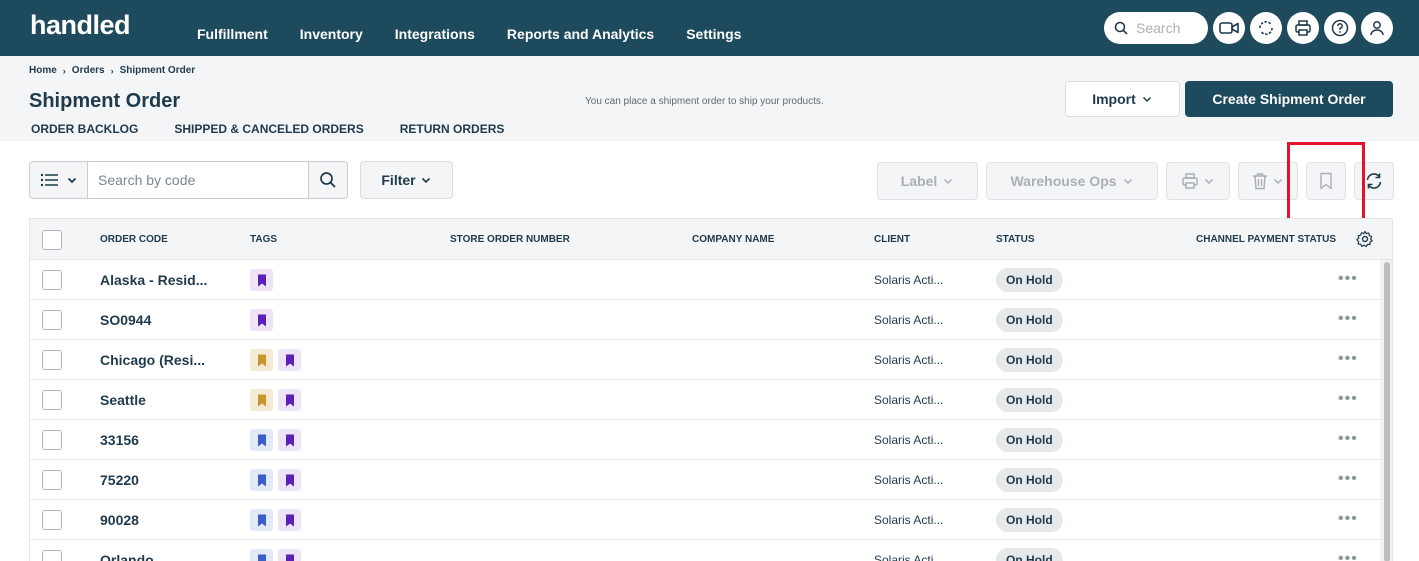 The image size is (1419, 561). Describe the element at coordinates (1340, 28) in the screenshot. I see `help-button` at that location.